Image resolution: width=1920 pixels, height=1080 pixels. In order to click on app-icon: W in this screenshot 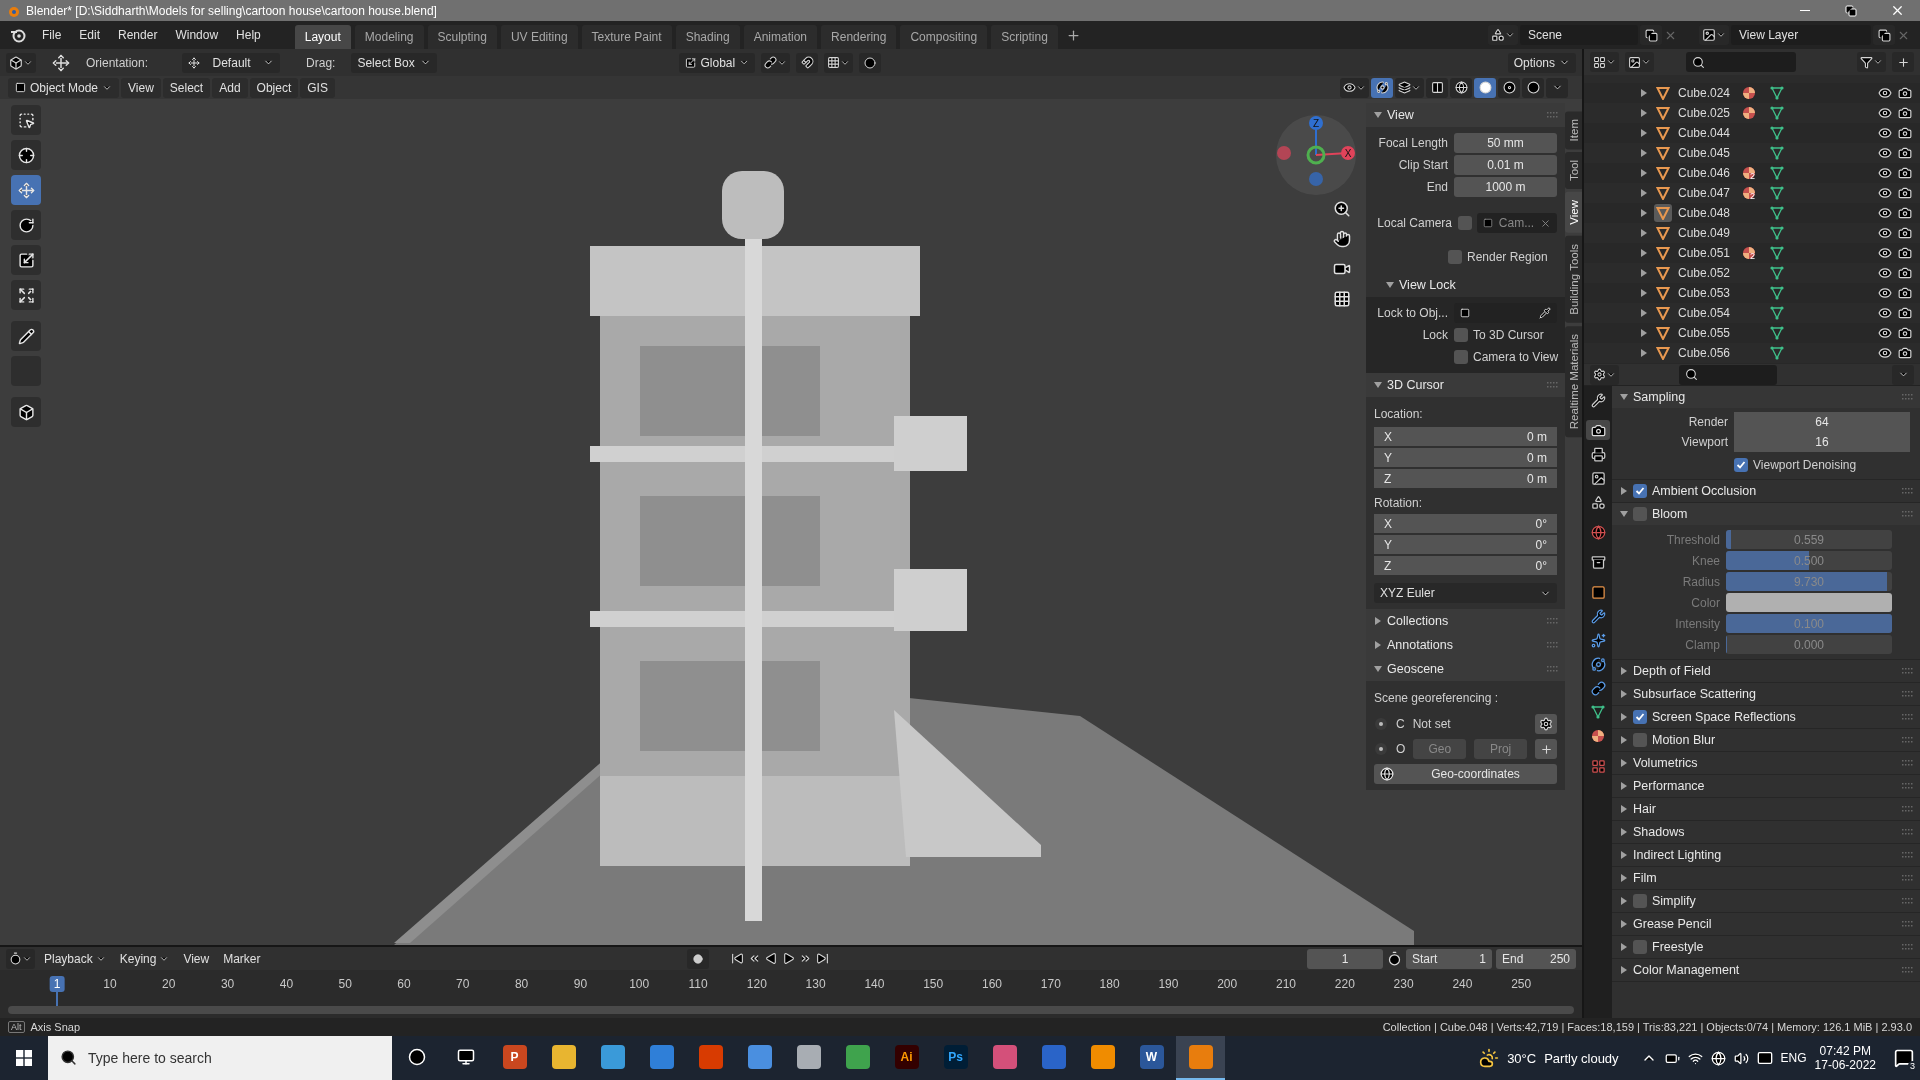, I will do `click(1151, 1057)`.